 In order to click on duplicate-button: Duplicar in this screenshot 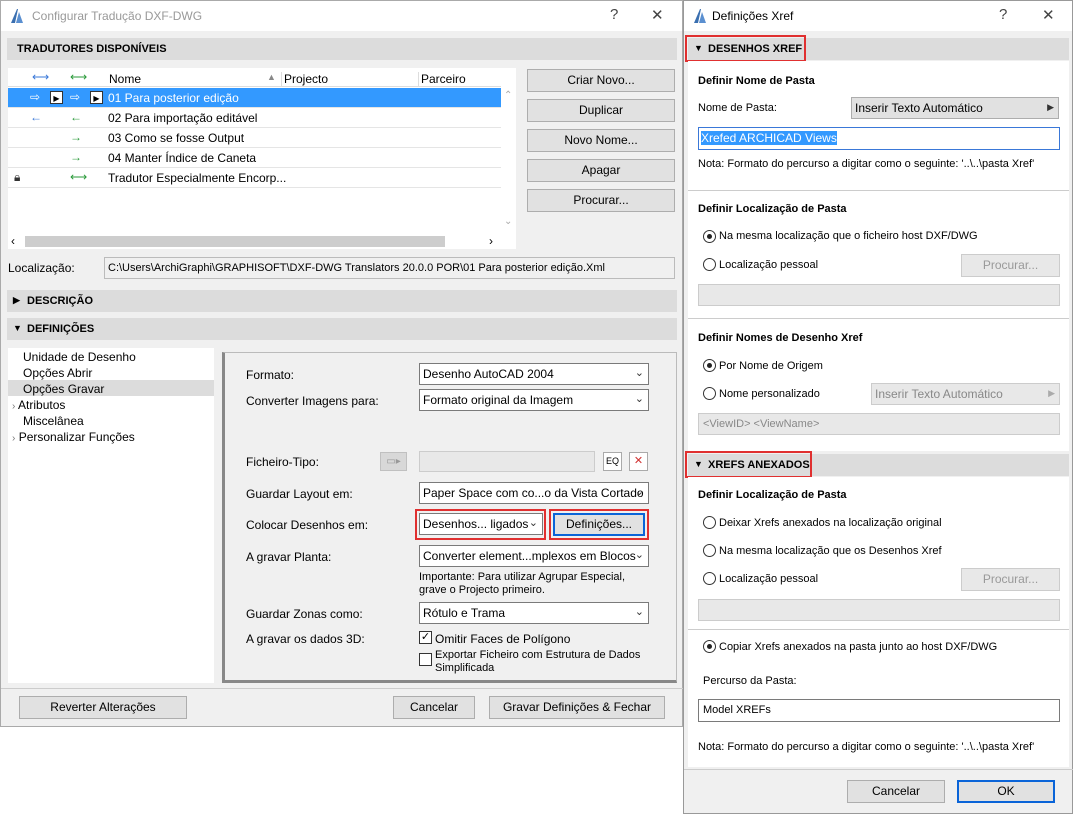, I will do `click(601, 110)`.